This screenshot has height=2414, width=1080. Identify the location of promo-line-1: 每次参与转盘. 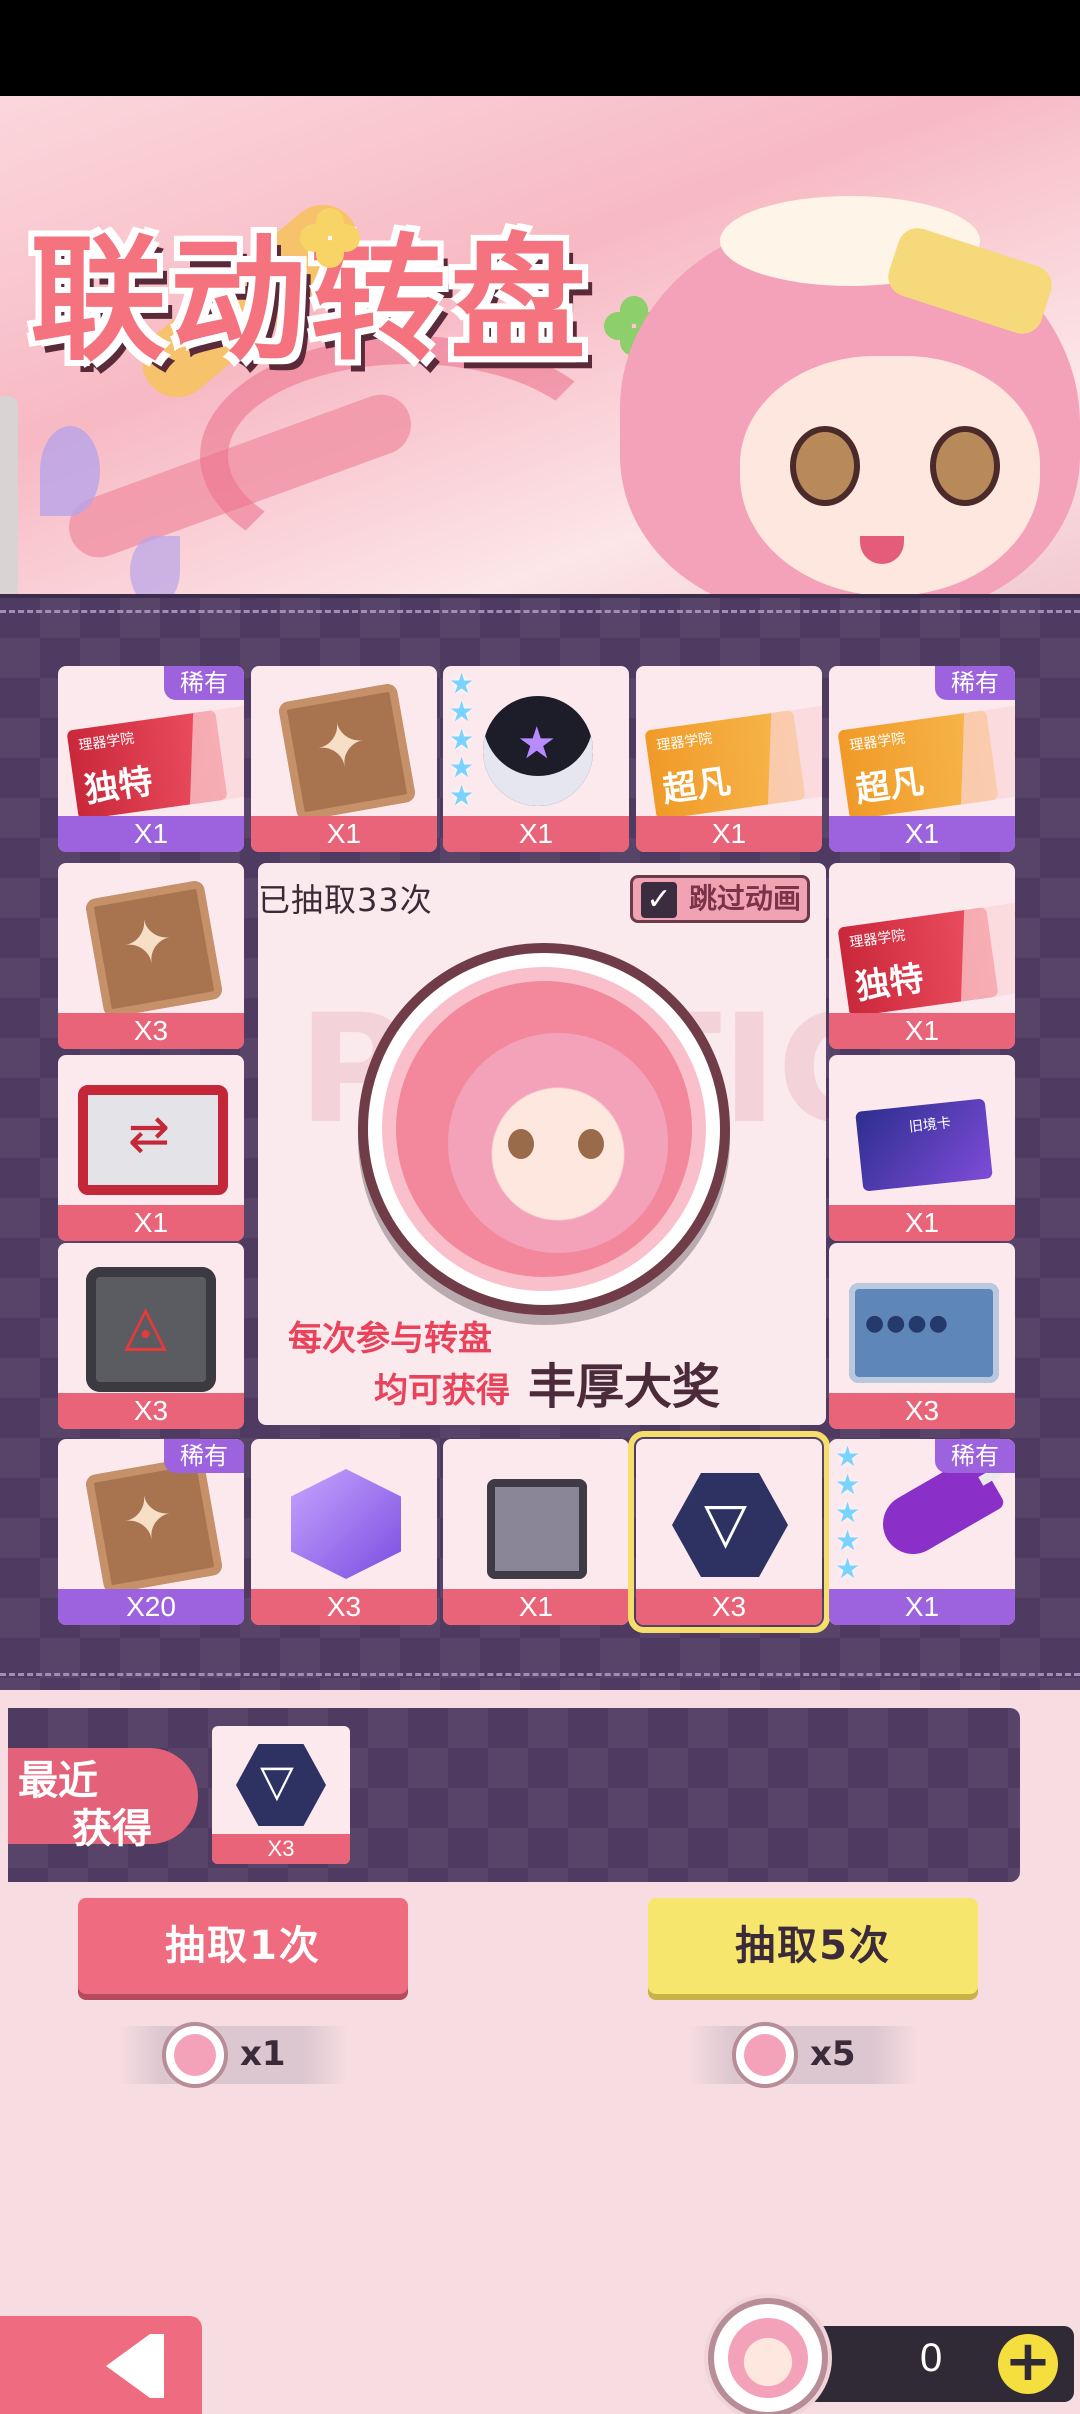
(390, 1339).